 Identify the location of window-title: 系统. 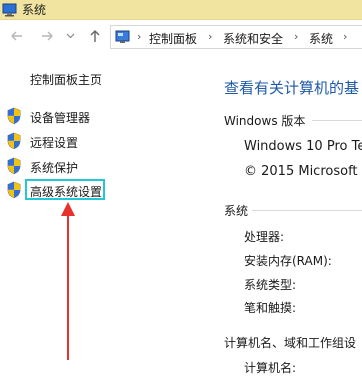
(34, 10).